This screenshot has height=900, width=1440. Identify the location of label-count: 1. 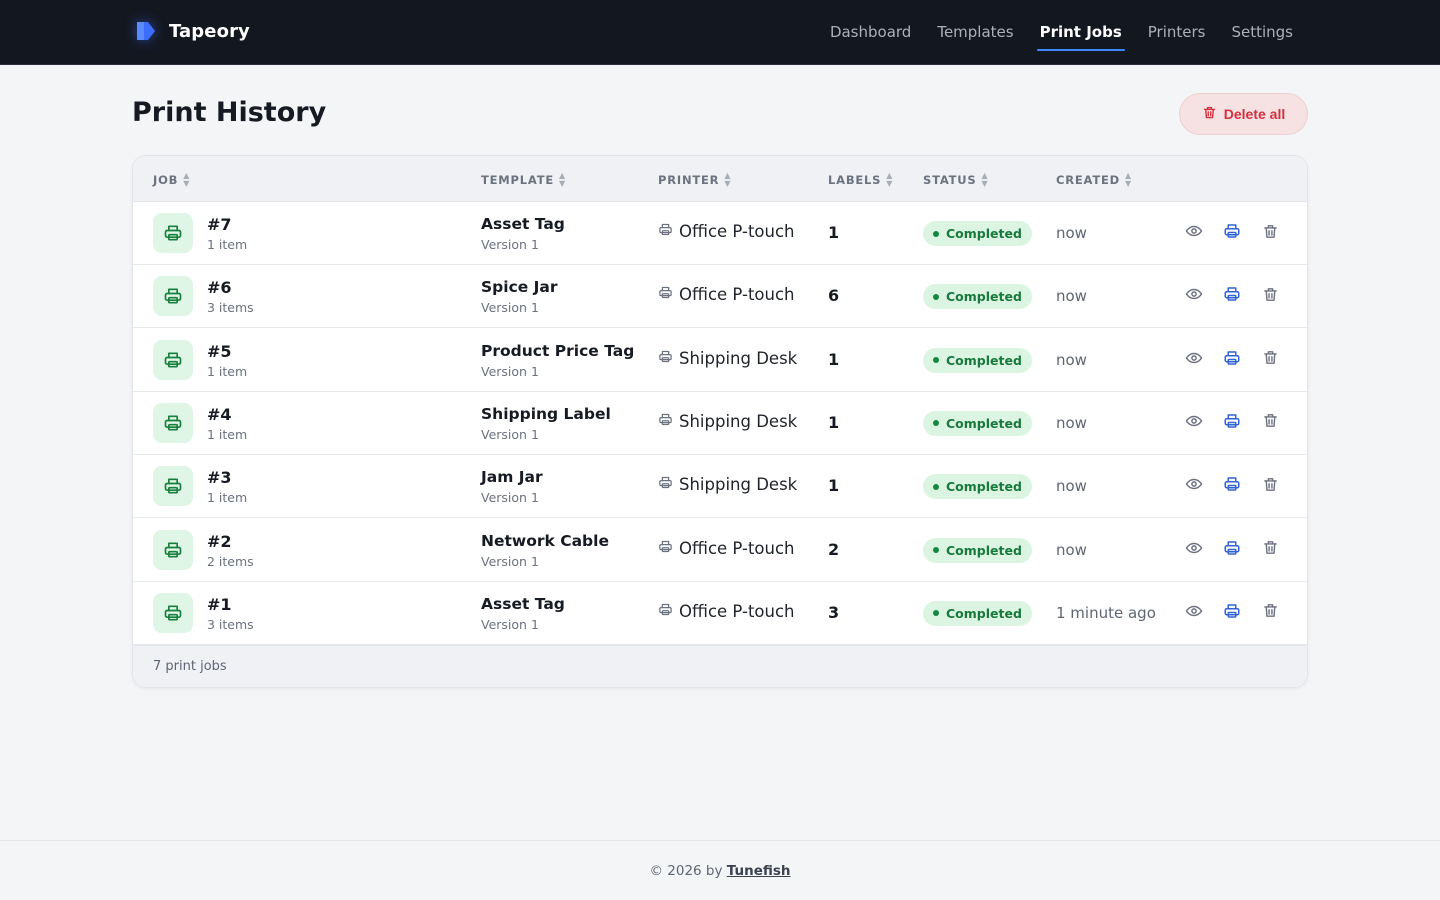
(834, 422).